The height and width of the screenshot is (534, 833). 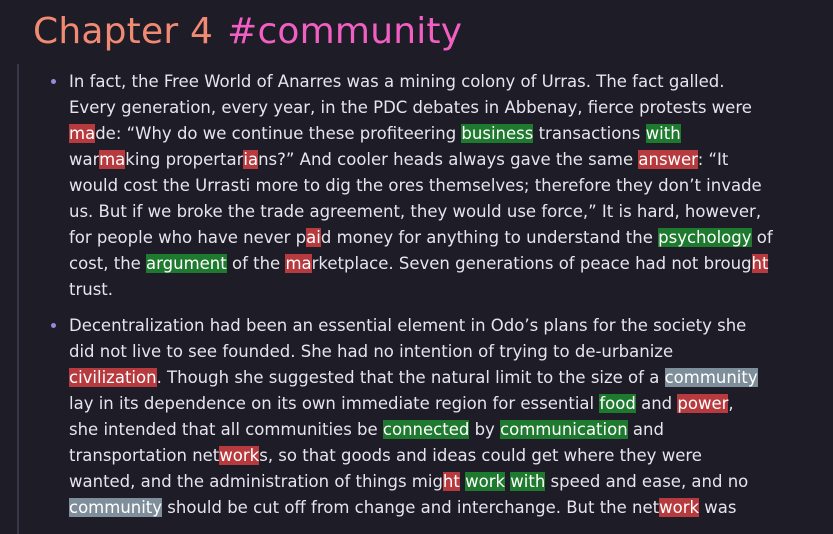 What do you see at coordinates (443, 290) in the screenshot?
I see `text-line: trust.` at bounding box center [443, 290].